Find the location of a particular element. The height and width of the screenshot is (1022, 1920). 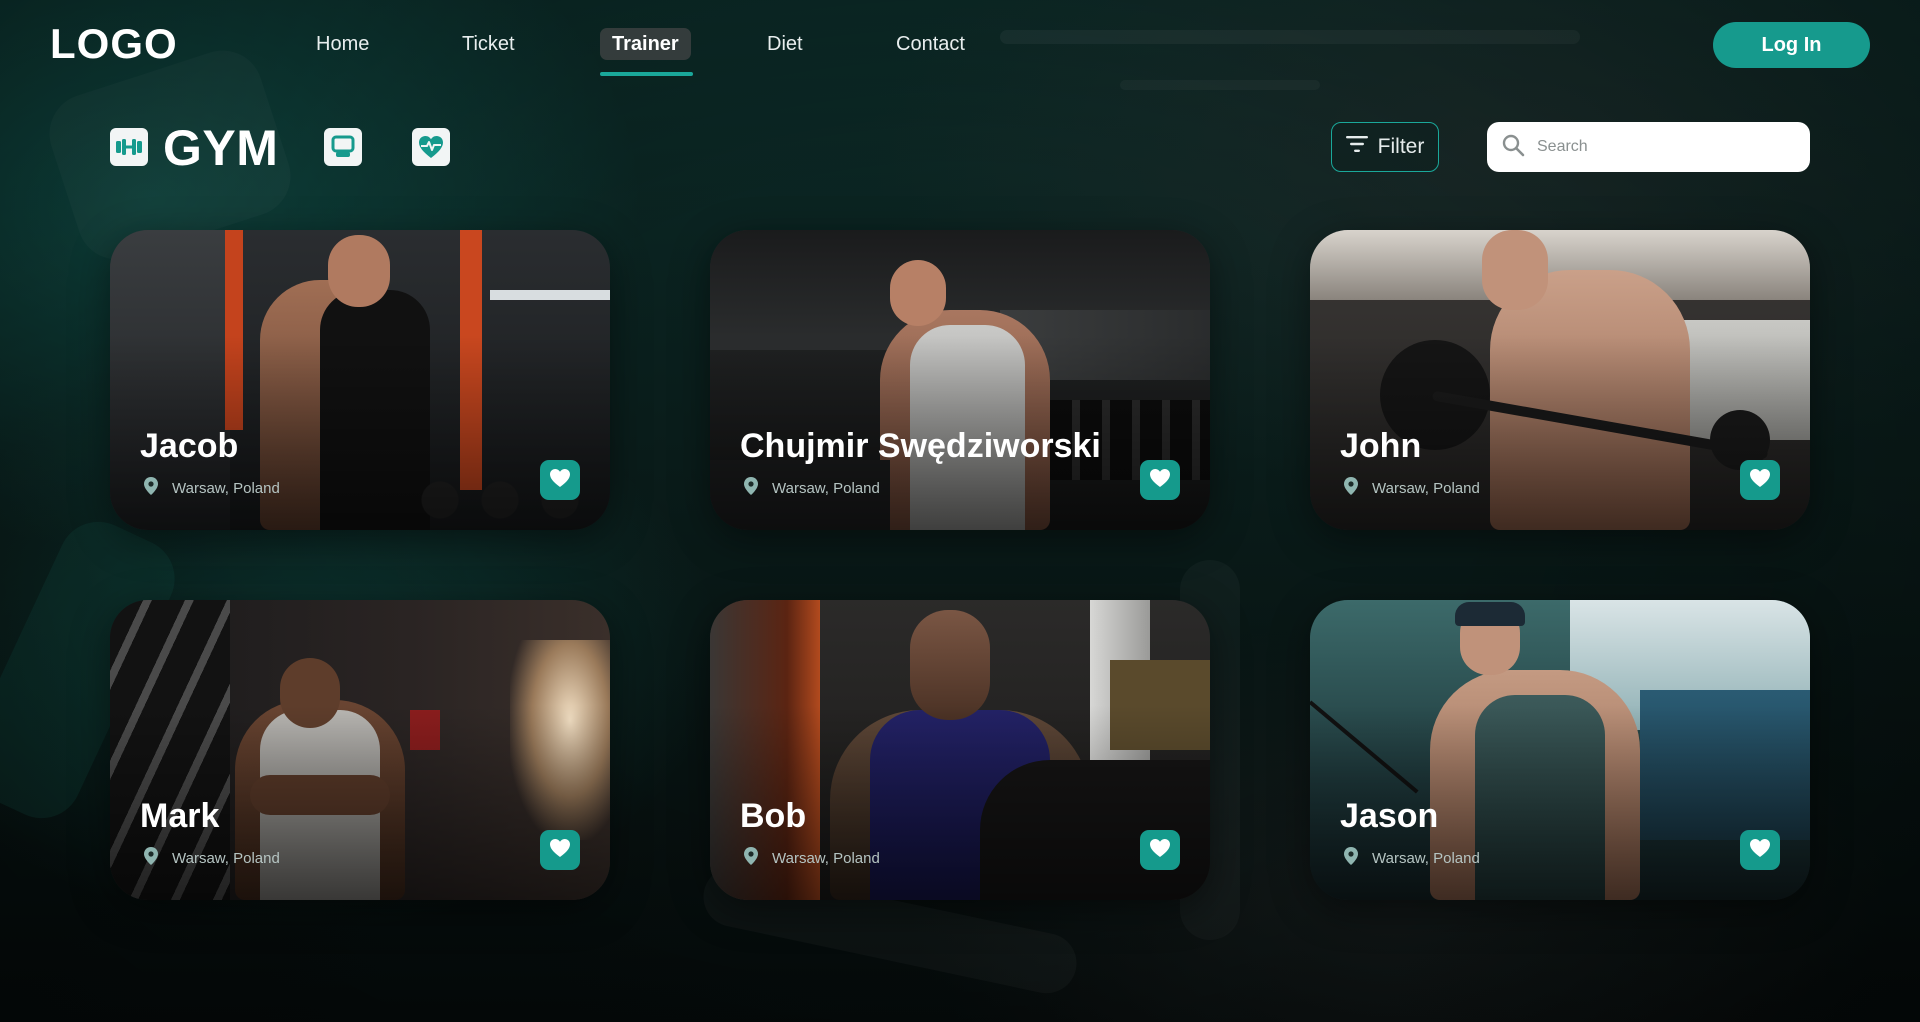

nav-ticket: Ticket is located at coordinates (488, 44).